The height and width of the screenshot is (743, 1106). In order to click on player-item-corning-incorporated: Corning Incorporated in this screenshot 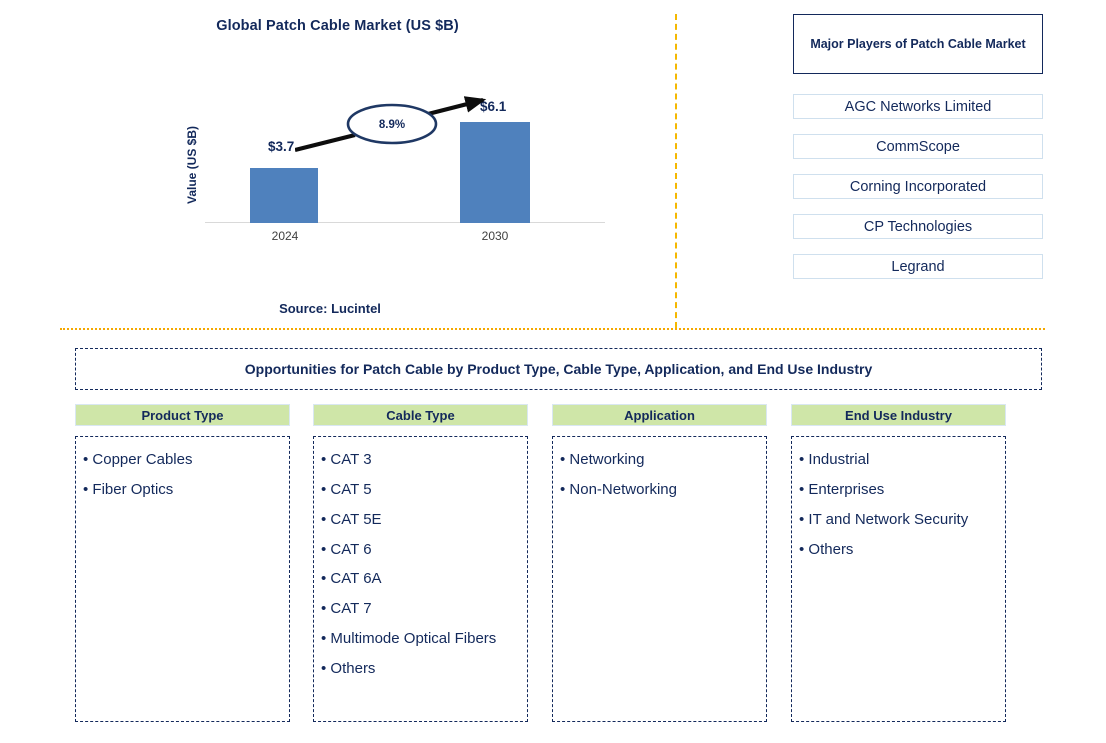, I will do `click(918, 186)`.